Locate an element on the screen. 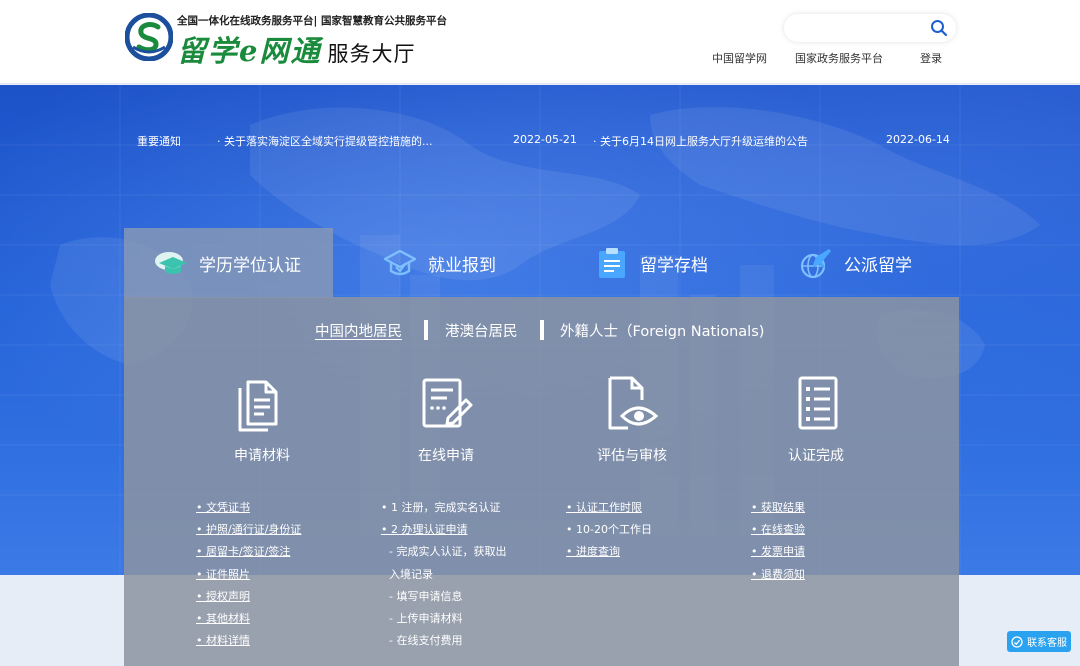  list-item: • 文凭证书 is located at coordinates (248, 508).